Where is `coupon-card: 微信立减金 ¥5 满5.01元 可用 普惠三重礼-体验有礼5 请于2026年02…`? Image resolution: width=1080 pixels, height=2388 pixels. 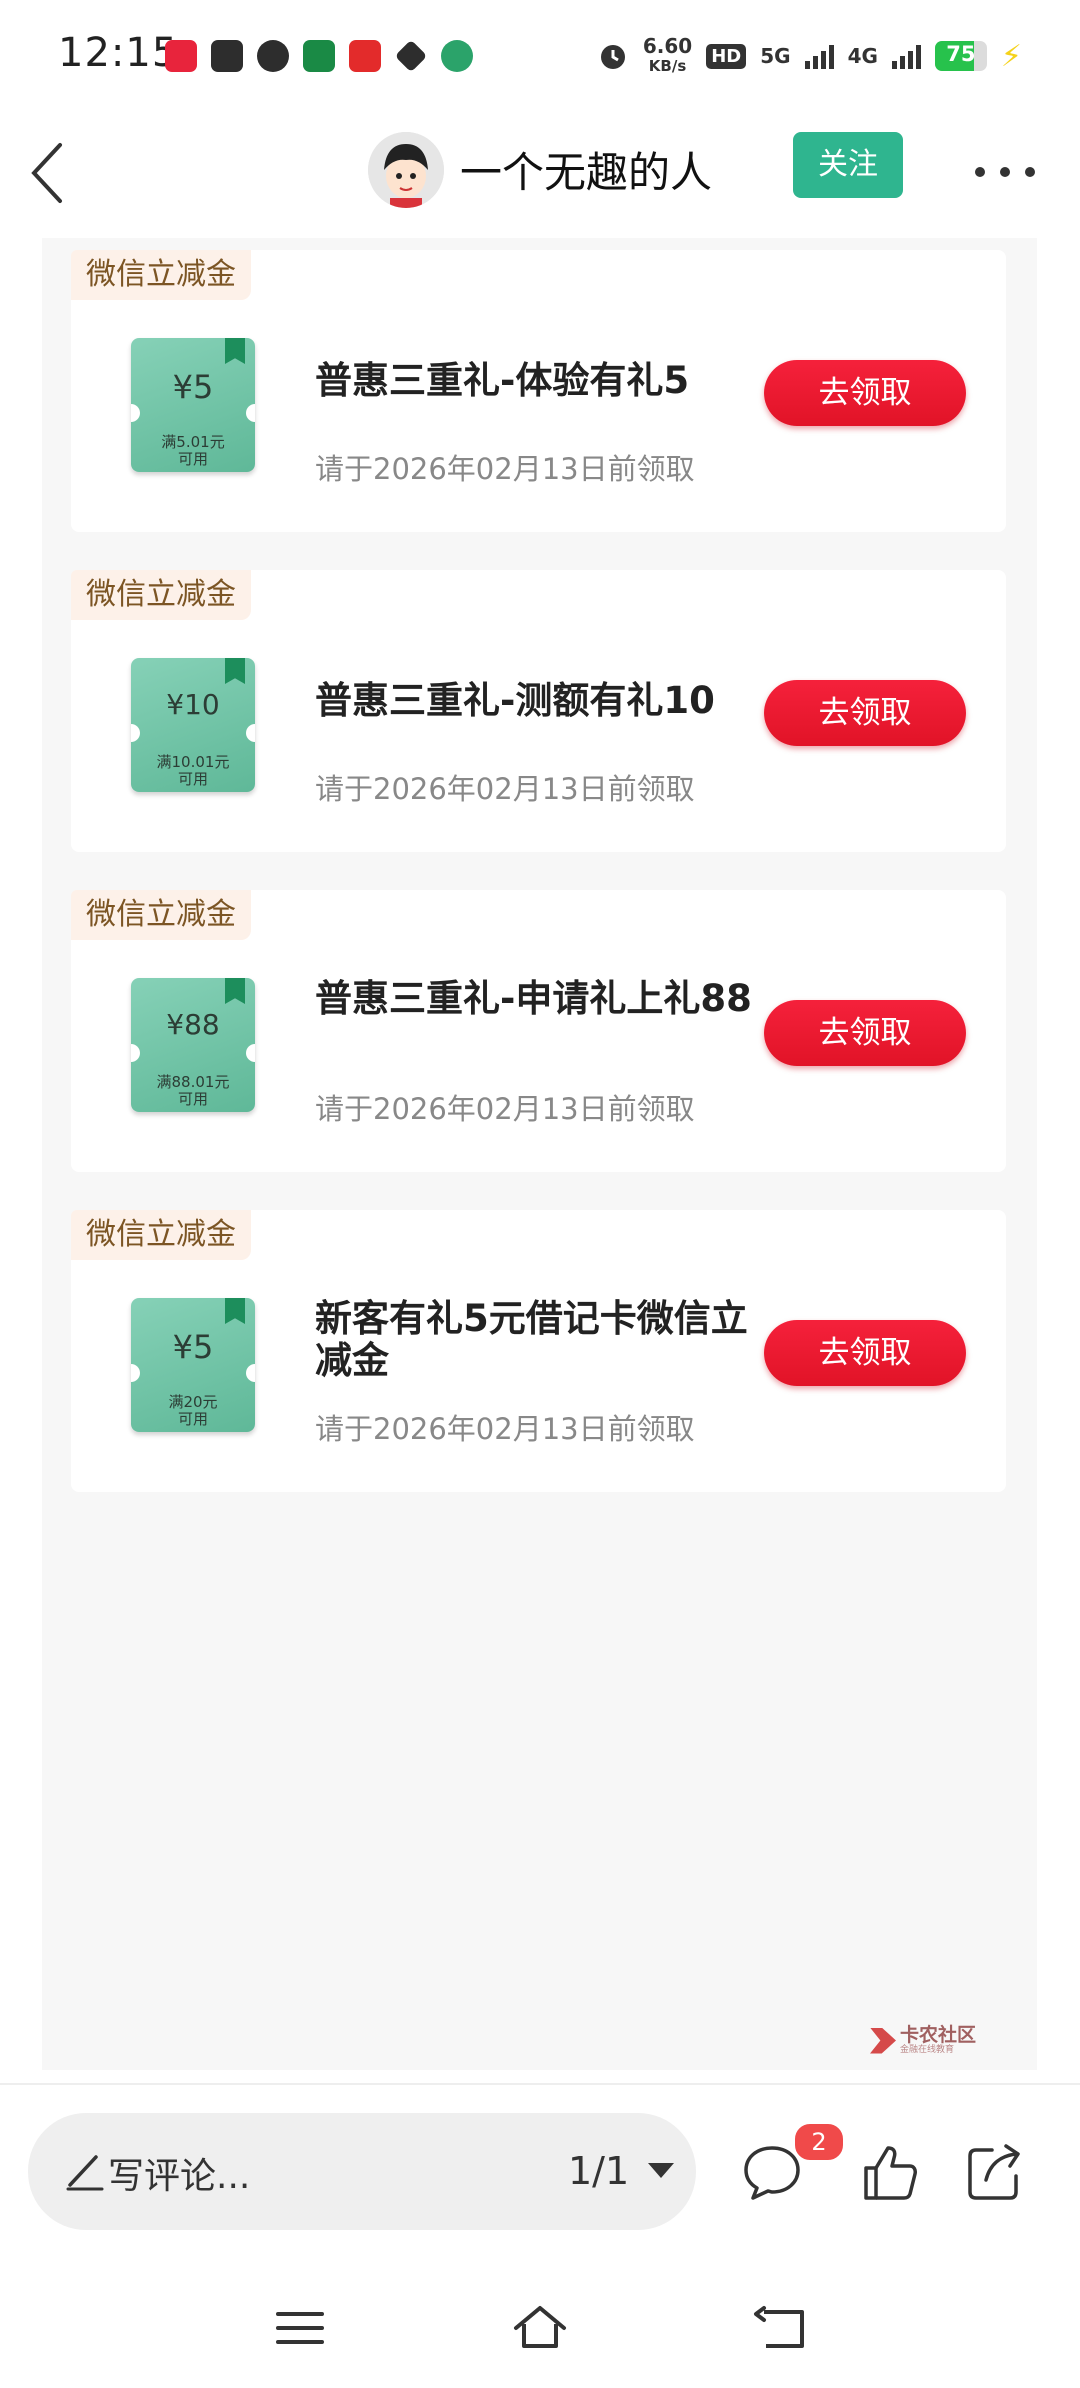
coupon-card: 微信立减金 ¥5 满5.01元 可用 普惠三重礼-体验有礼5 请于2026年02… is located at coordinates (538, 391).